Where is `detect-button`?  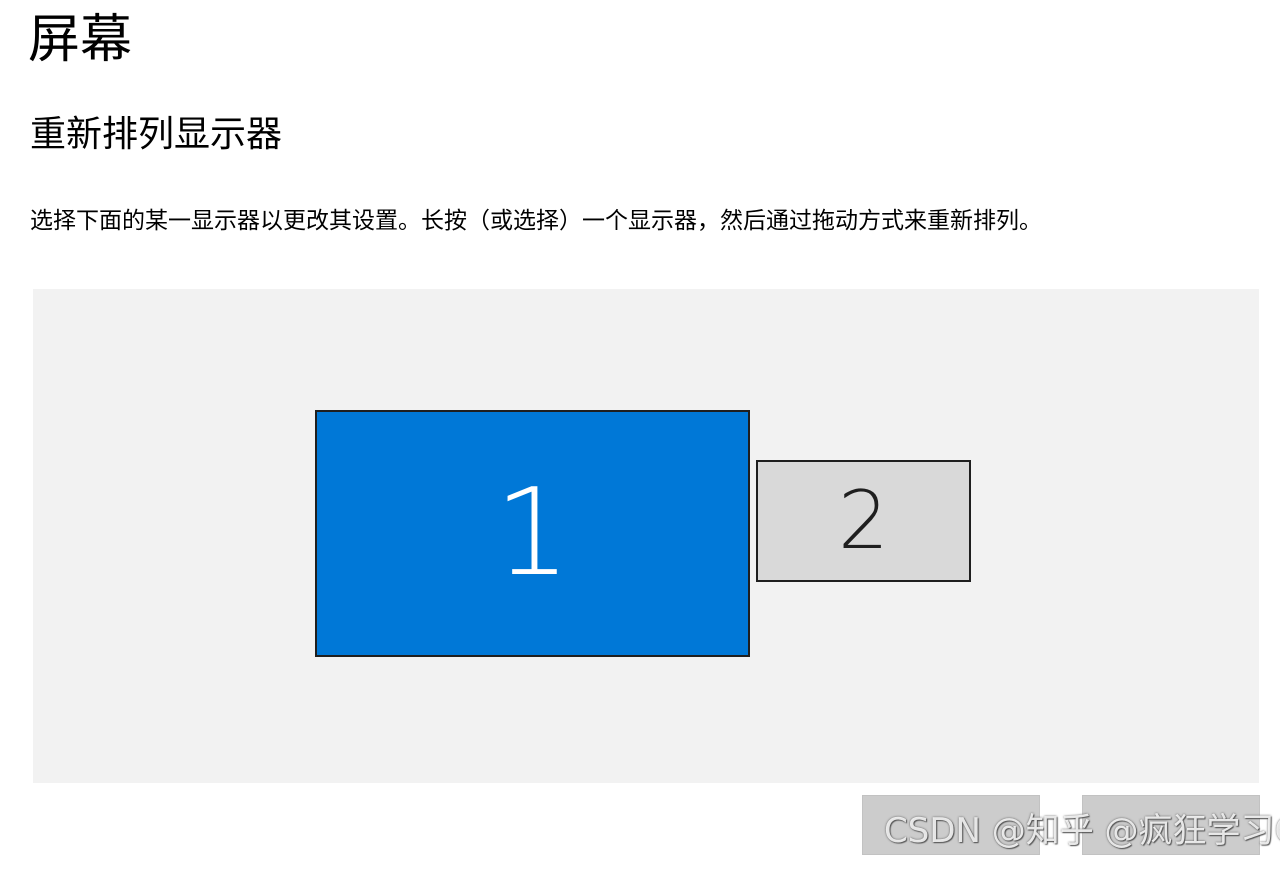
detect-button is located at coordinates (1171, 825).